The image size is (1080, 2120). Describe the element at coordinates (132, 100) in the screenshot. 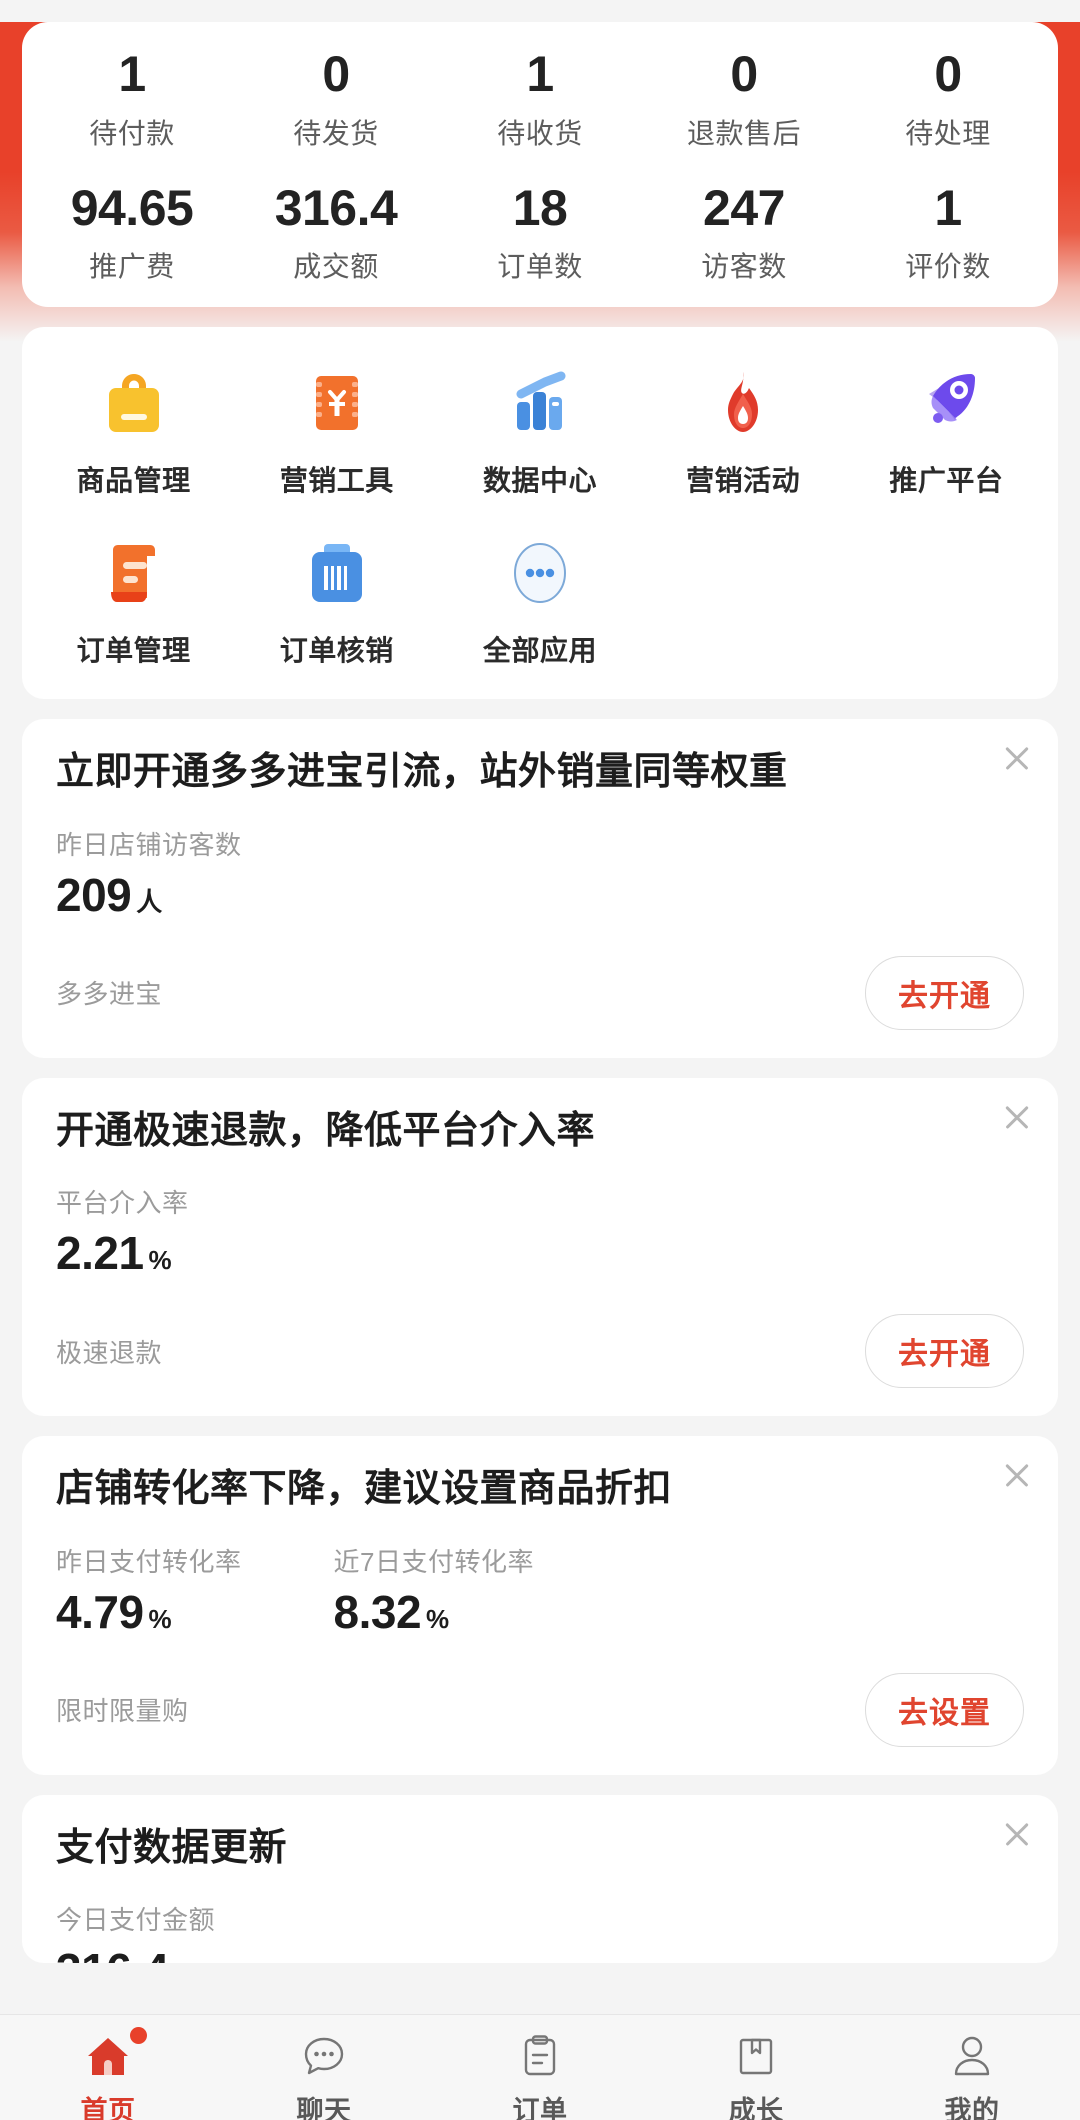

I see `stat-cell-pending-payment: 1 待付款` at that location.